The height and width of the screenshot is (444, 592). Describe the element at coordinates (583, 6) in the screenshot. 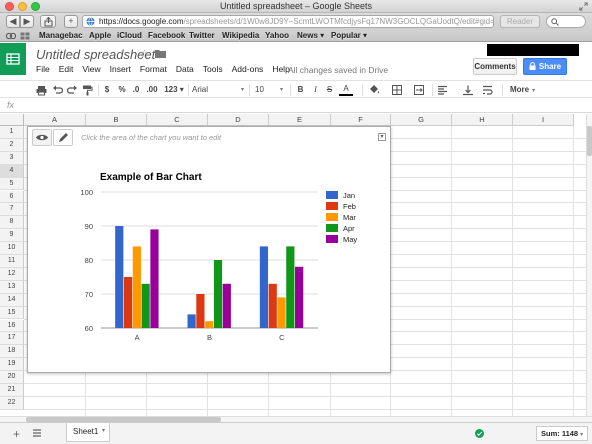

I see `fullscreen-icon` at that location.